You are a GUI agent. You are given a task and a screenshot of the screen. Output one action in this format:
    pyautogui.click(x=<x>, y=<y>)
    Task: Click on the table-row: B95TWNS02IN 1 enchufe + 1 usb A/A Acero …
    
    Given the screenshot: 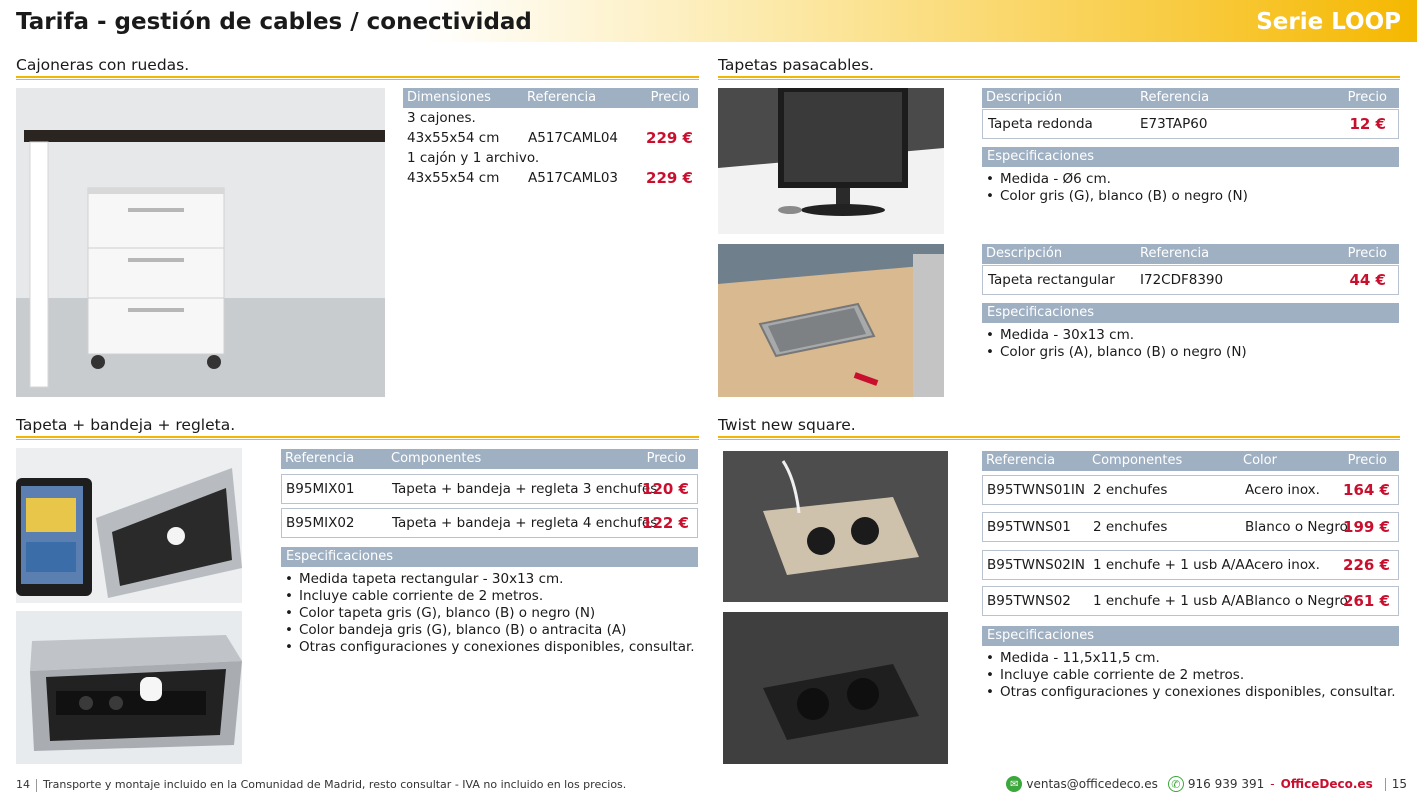 What is the action you would take?
    pyautogui.click(x=1190, y=565)
    